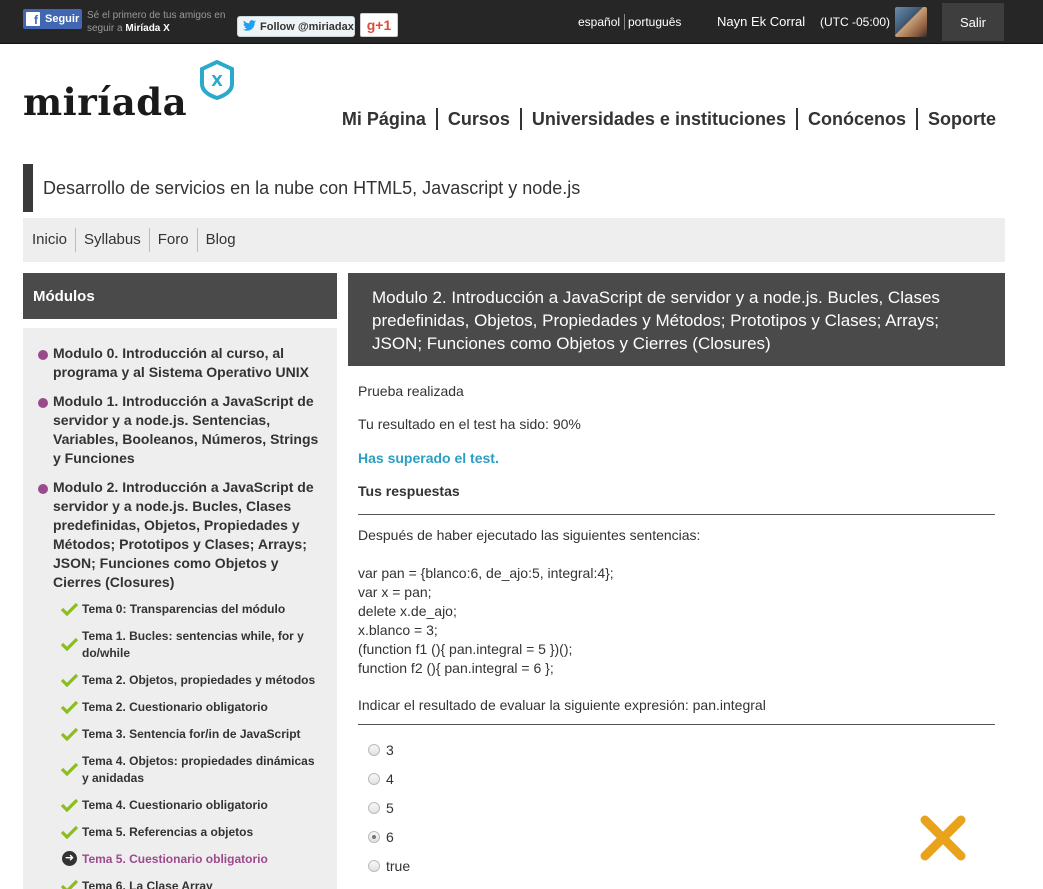  Describe the element at coordinates (381, 808) in the screenshot. I see `answer-option: 5` at that location.